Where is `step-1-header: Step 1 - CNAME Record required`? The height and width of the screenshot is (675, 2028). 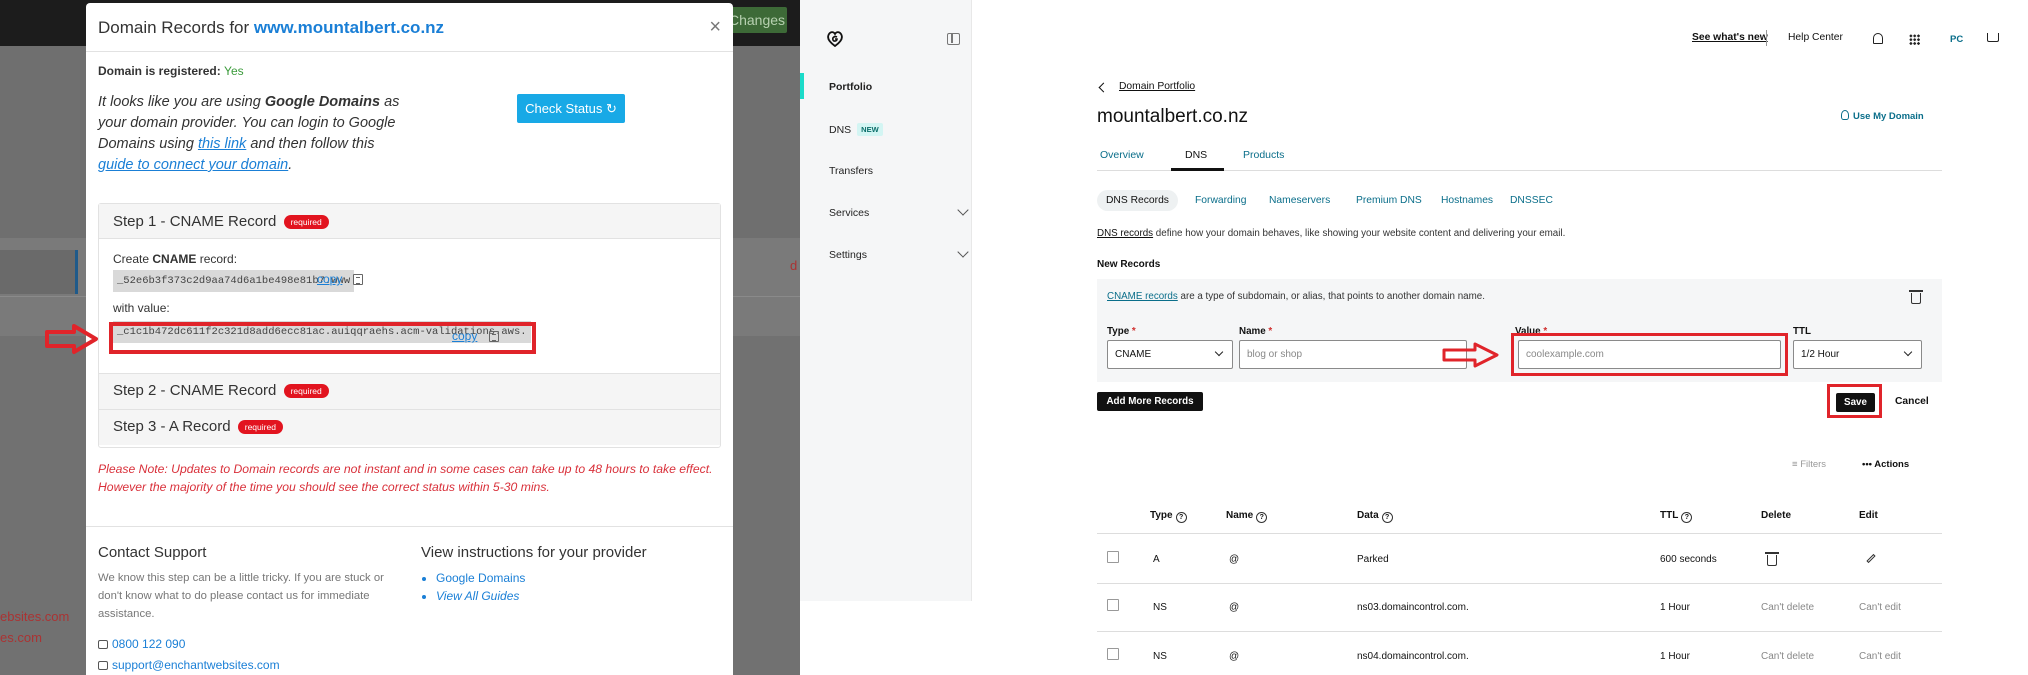
step-1-header: Step 1 - CNAME Record required is located at coordinates (409, 221).